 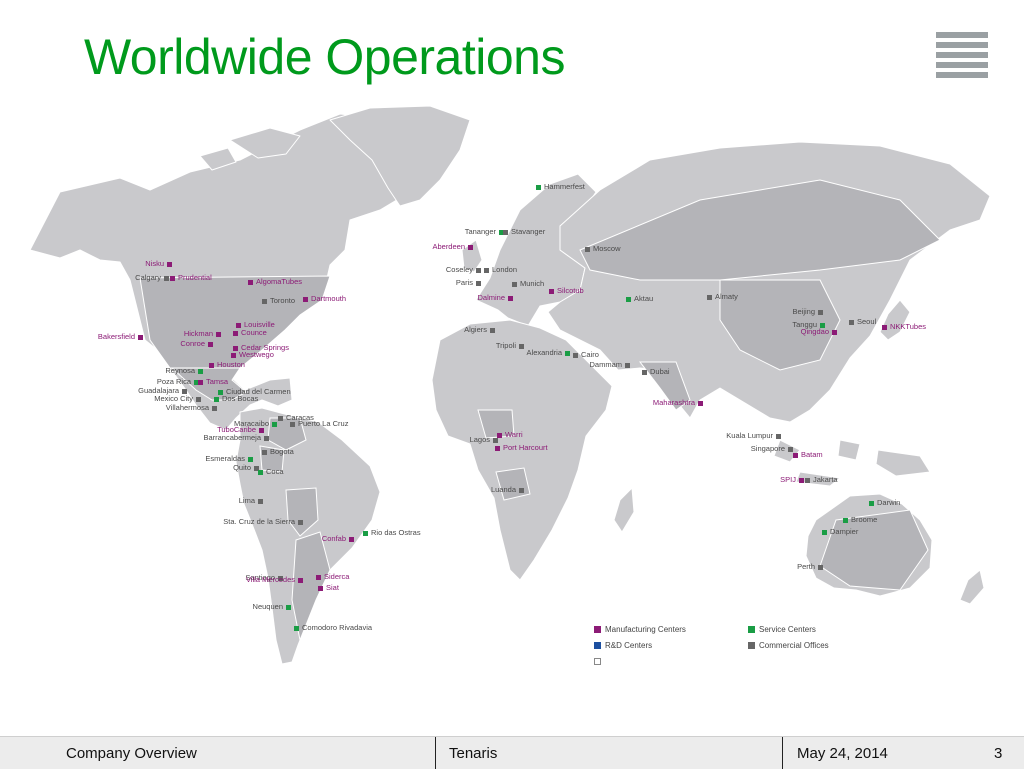 What do you see at coordinates (479, 439) in the screenshot?
I see `location-label: Lagos` at bounding box center [479, 439].